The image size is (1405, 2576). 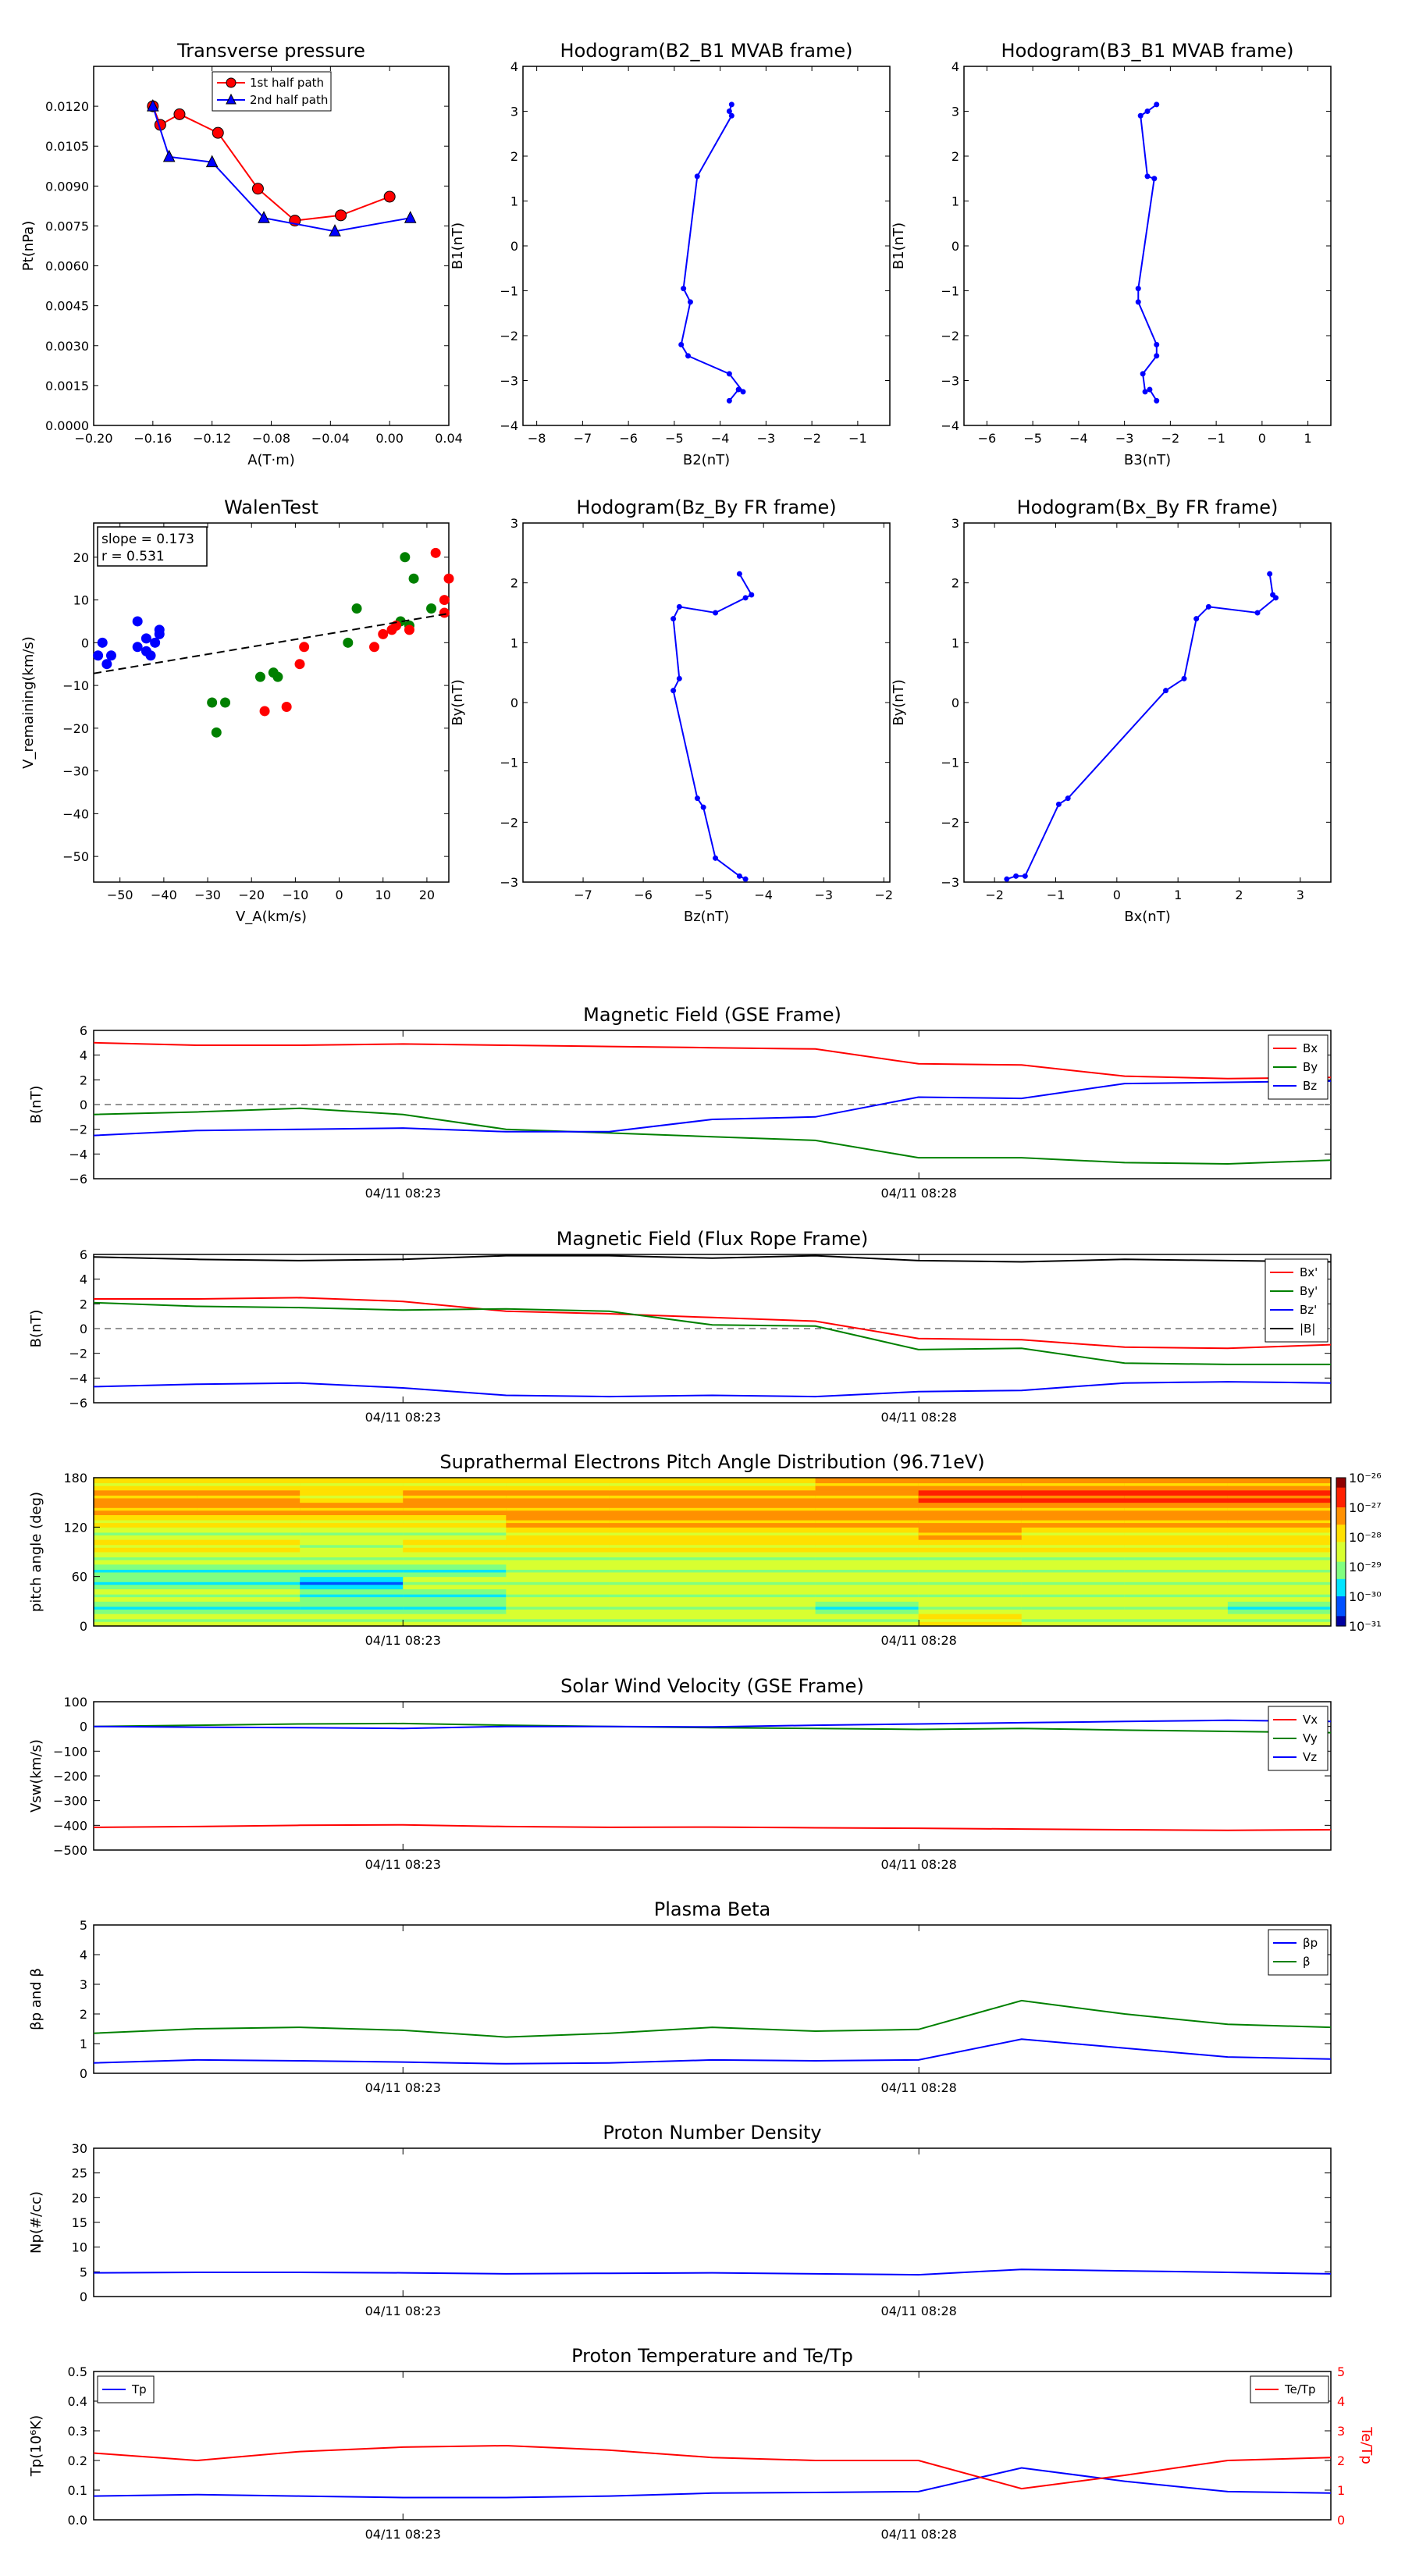 What do you see at coordinates (36, 1552) in the screenshot?
I see `y-axis-label: pitch angle (deg)` at bounding box center [36, 1552].